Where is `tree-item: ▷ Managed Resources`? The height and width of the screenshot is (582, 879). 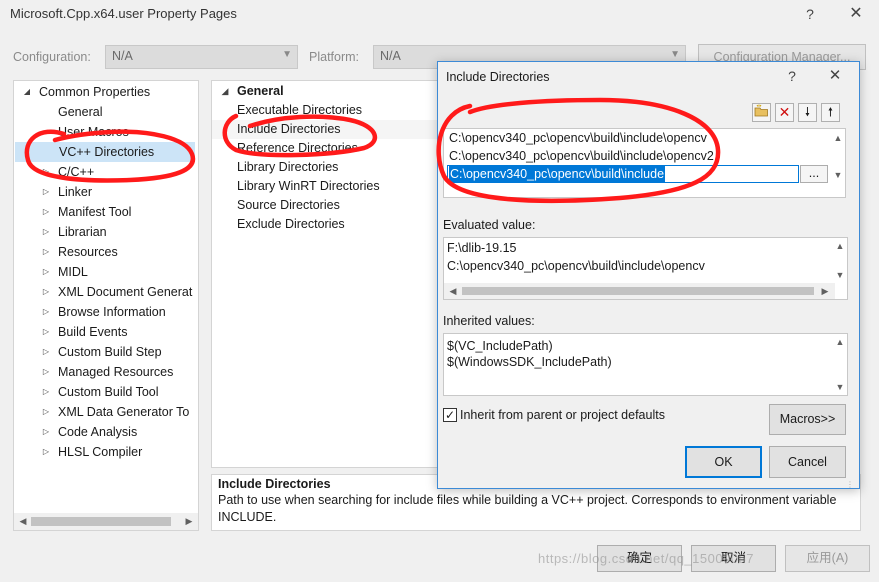
tree-item: ▷ Managed Resources is located at coordinates (106, 372).